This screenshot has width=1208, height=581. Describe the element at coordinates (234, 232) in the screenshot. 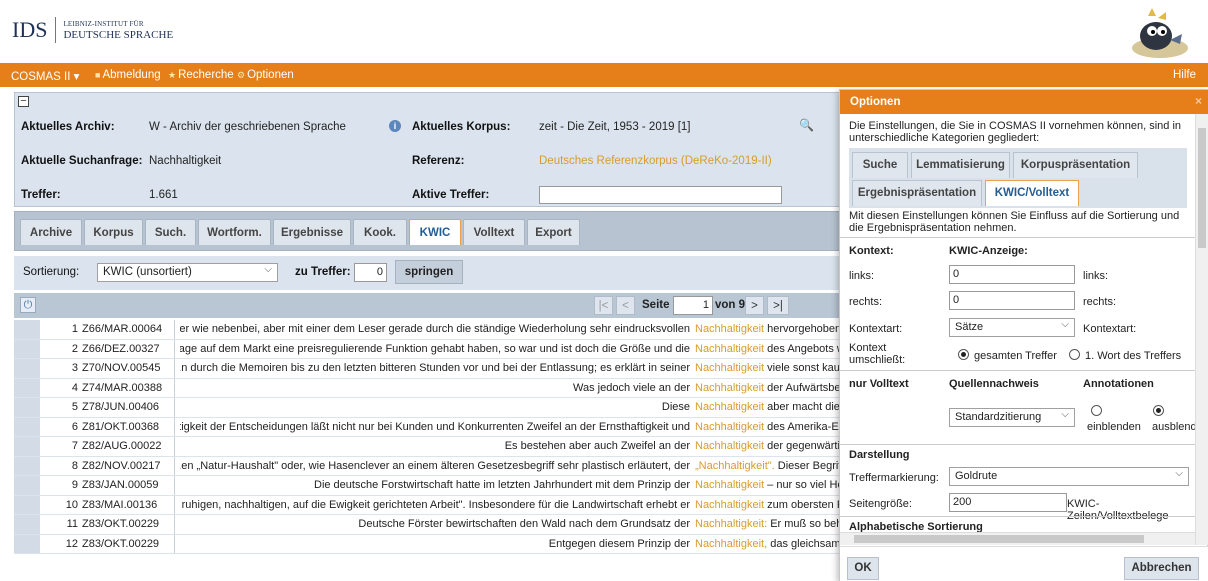

I see `tab-wortform: Wortform.` at that location.